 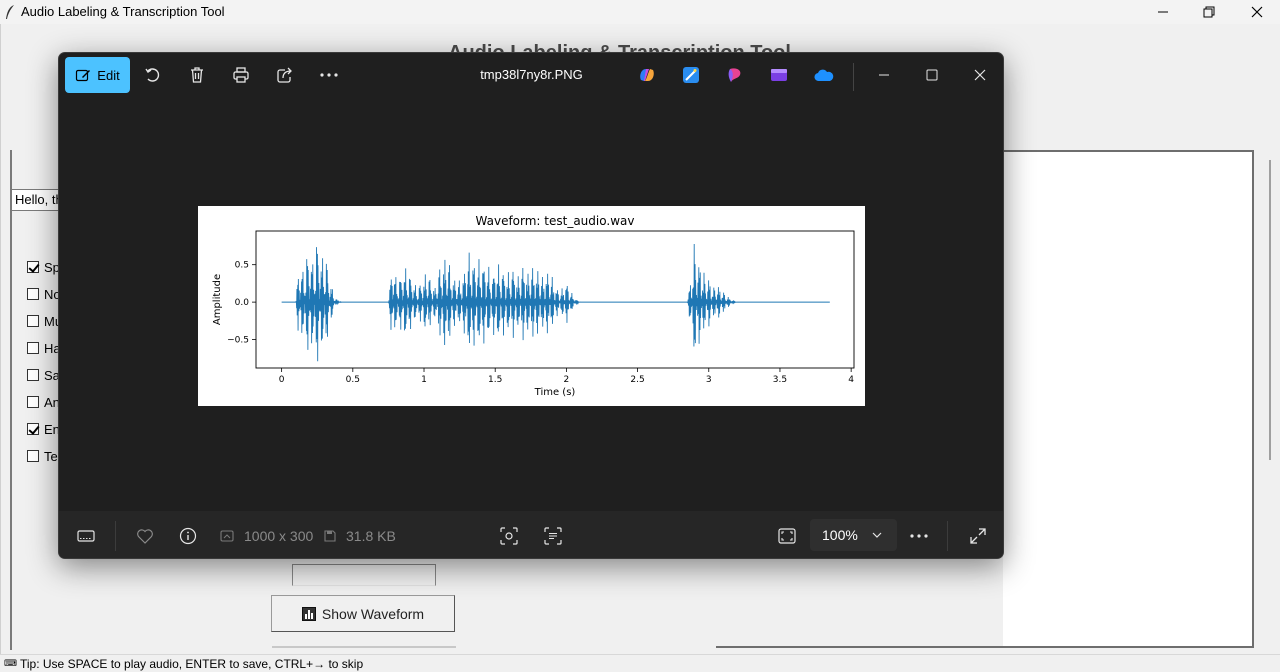 What do you see at coordinates (242, 303) in the screenshot?
I see `y-tick-label: 0.0` at bounding box center [242, 303].